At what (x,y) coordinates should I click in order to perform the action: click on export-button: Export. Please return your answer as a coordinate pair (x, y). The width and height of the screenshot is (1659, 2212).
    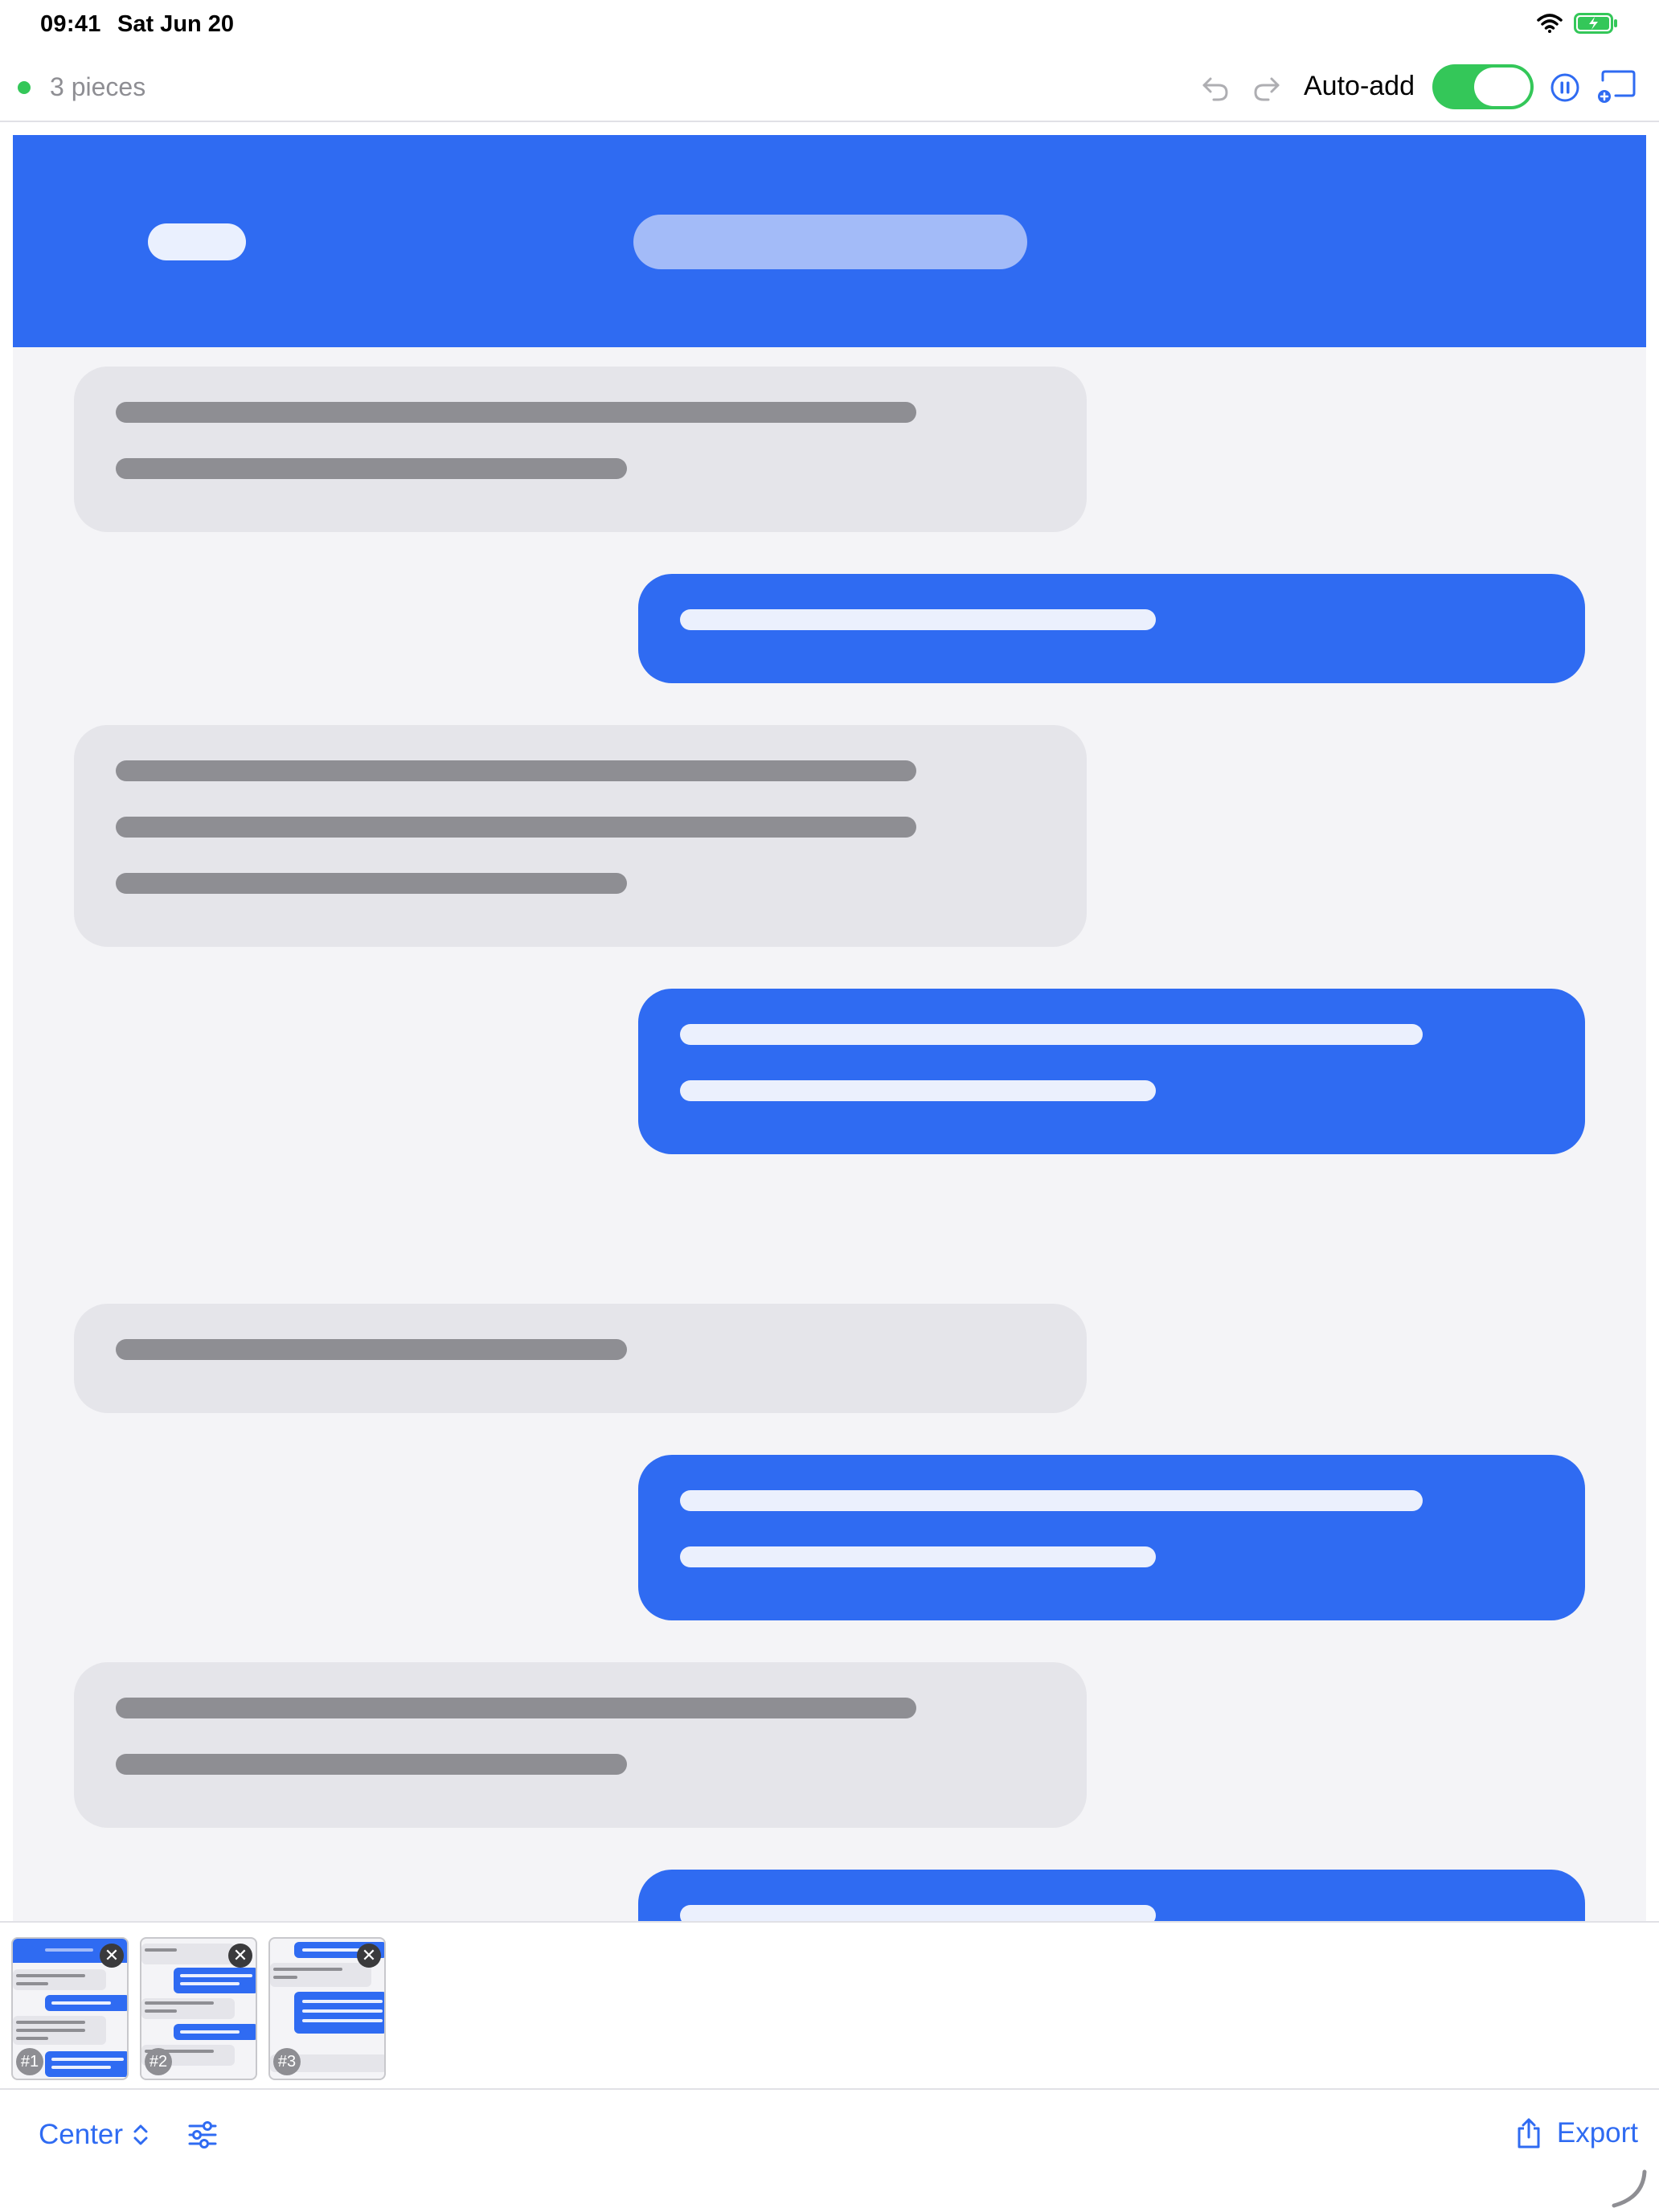
    Looking at the image, I should click on (1576, 2133).